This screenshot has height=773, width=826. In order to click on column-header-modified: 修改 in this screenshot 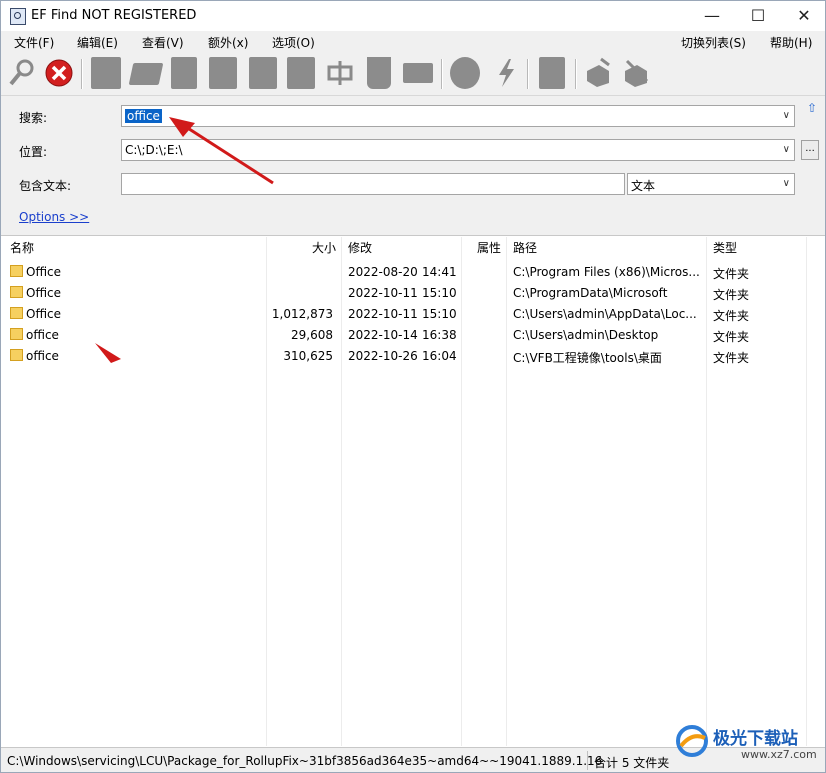, I will do `click(360, 247)`.